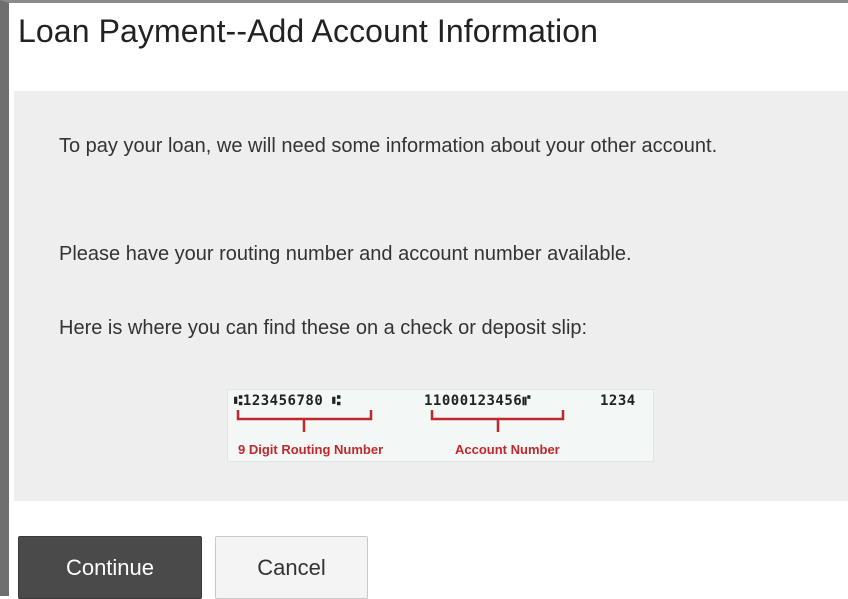  I want to click on routing-number-label: 9 Digit Routing Number, so click(311, 449).